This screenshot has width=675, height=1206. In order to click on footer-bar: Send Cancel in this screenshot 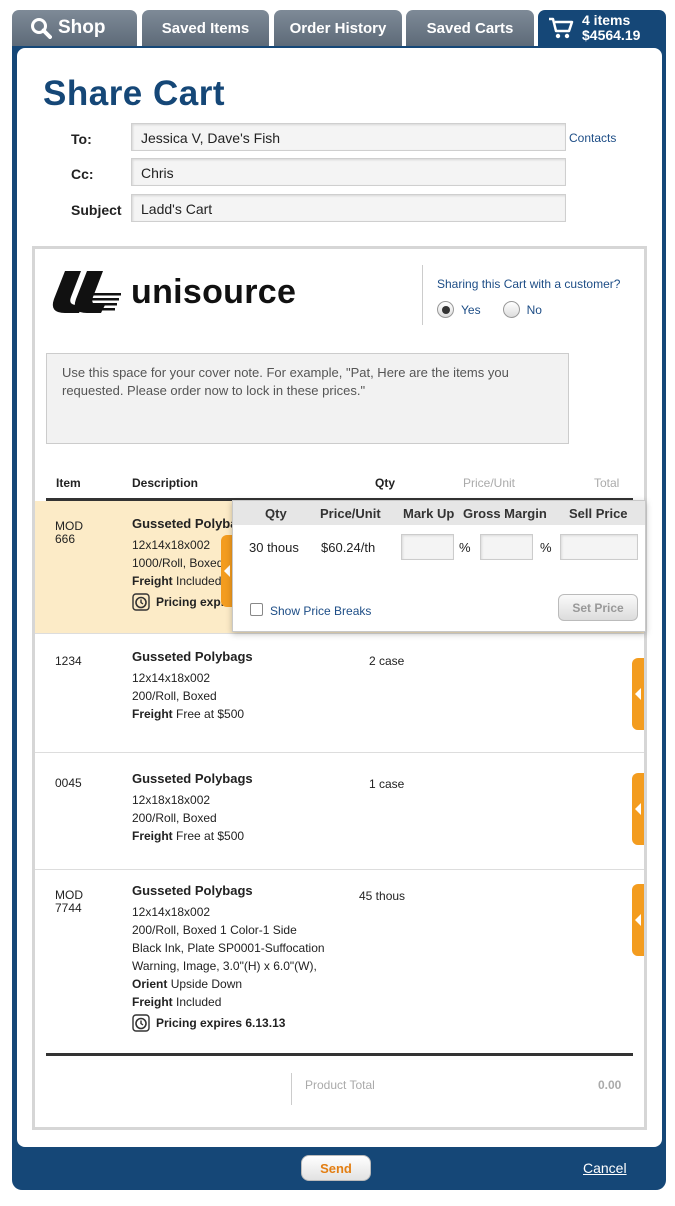, I will do `click(339, 1168)`.